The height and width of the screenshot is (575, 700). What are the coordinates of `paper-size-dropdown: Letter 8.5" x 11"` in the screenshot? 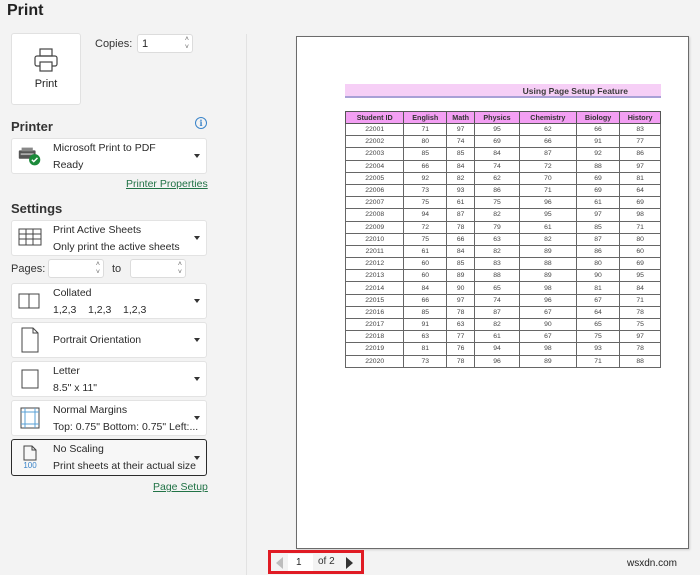 It's located at (109, 379).